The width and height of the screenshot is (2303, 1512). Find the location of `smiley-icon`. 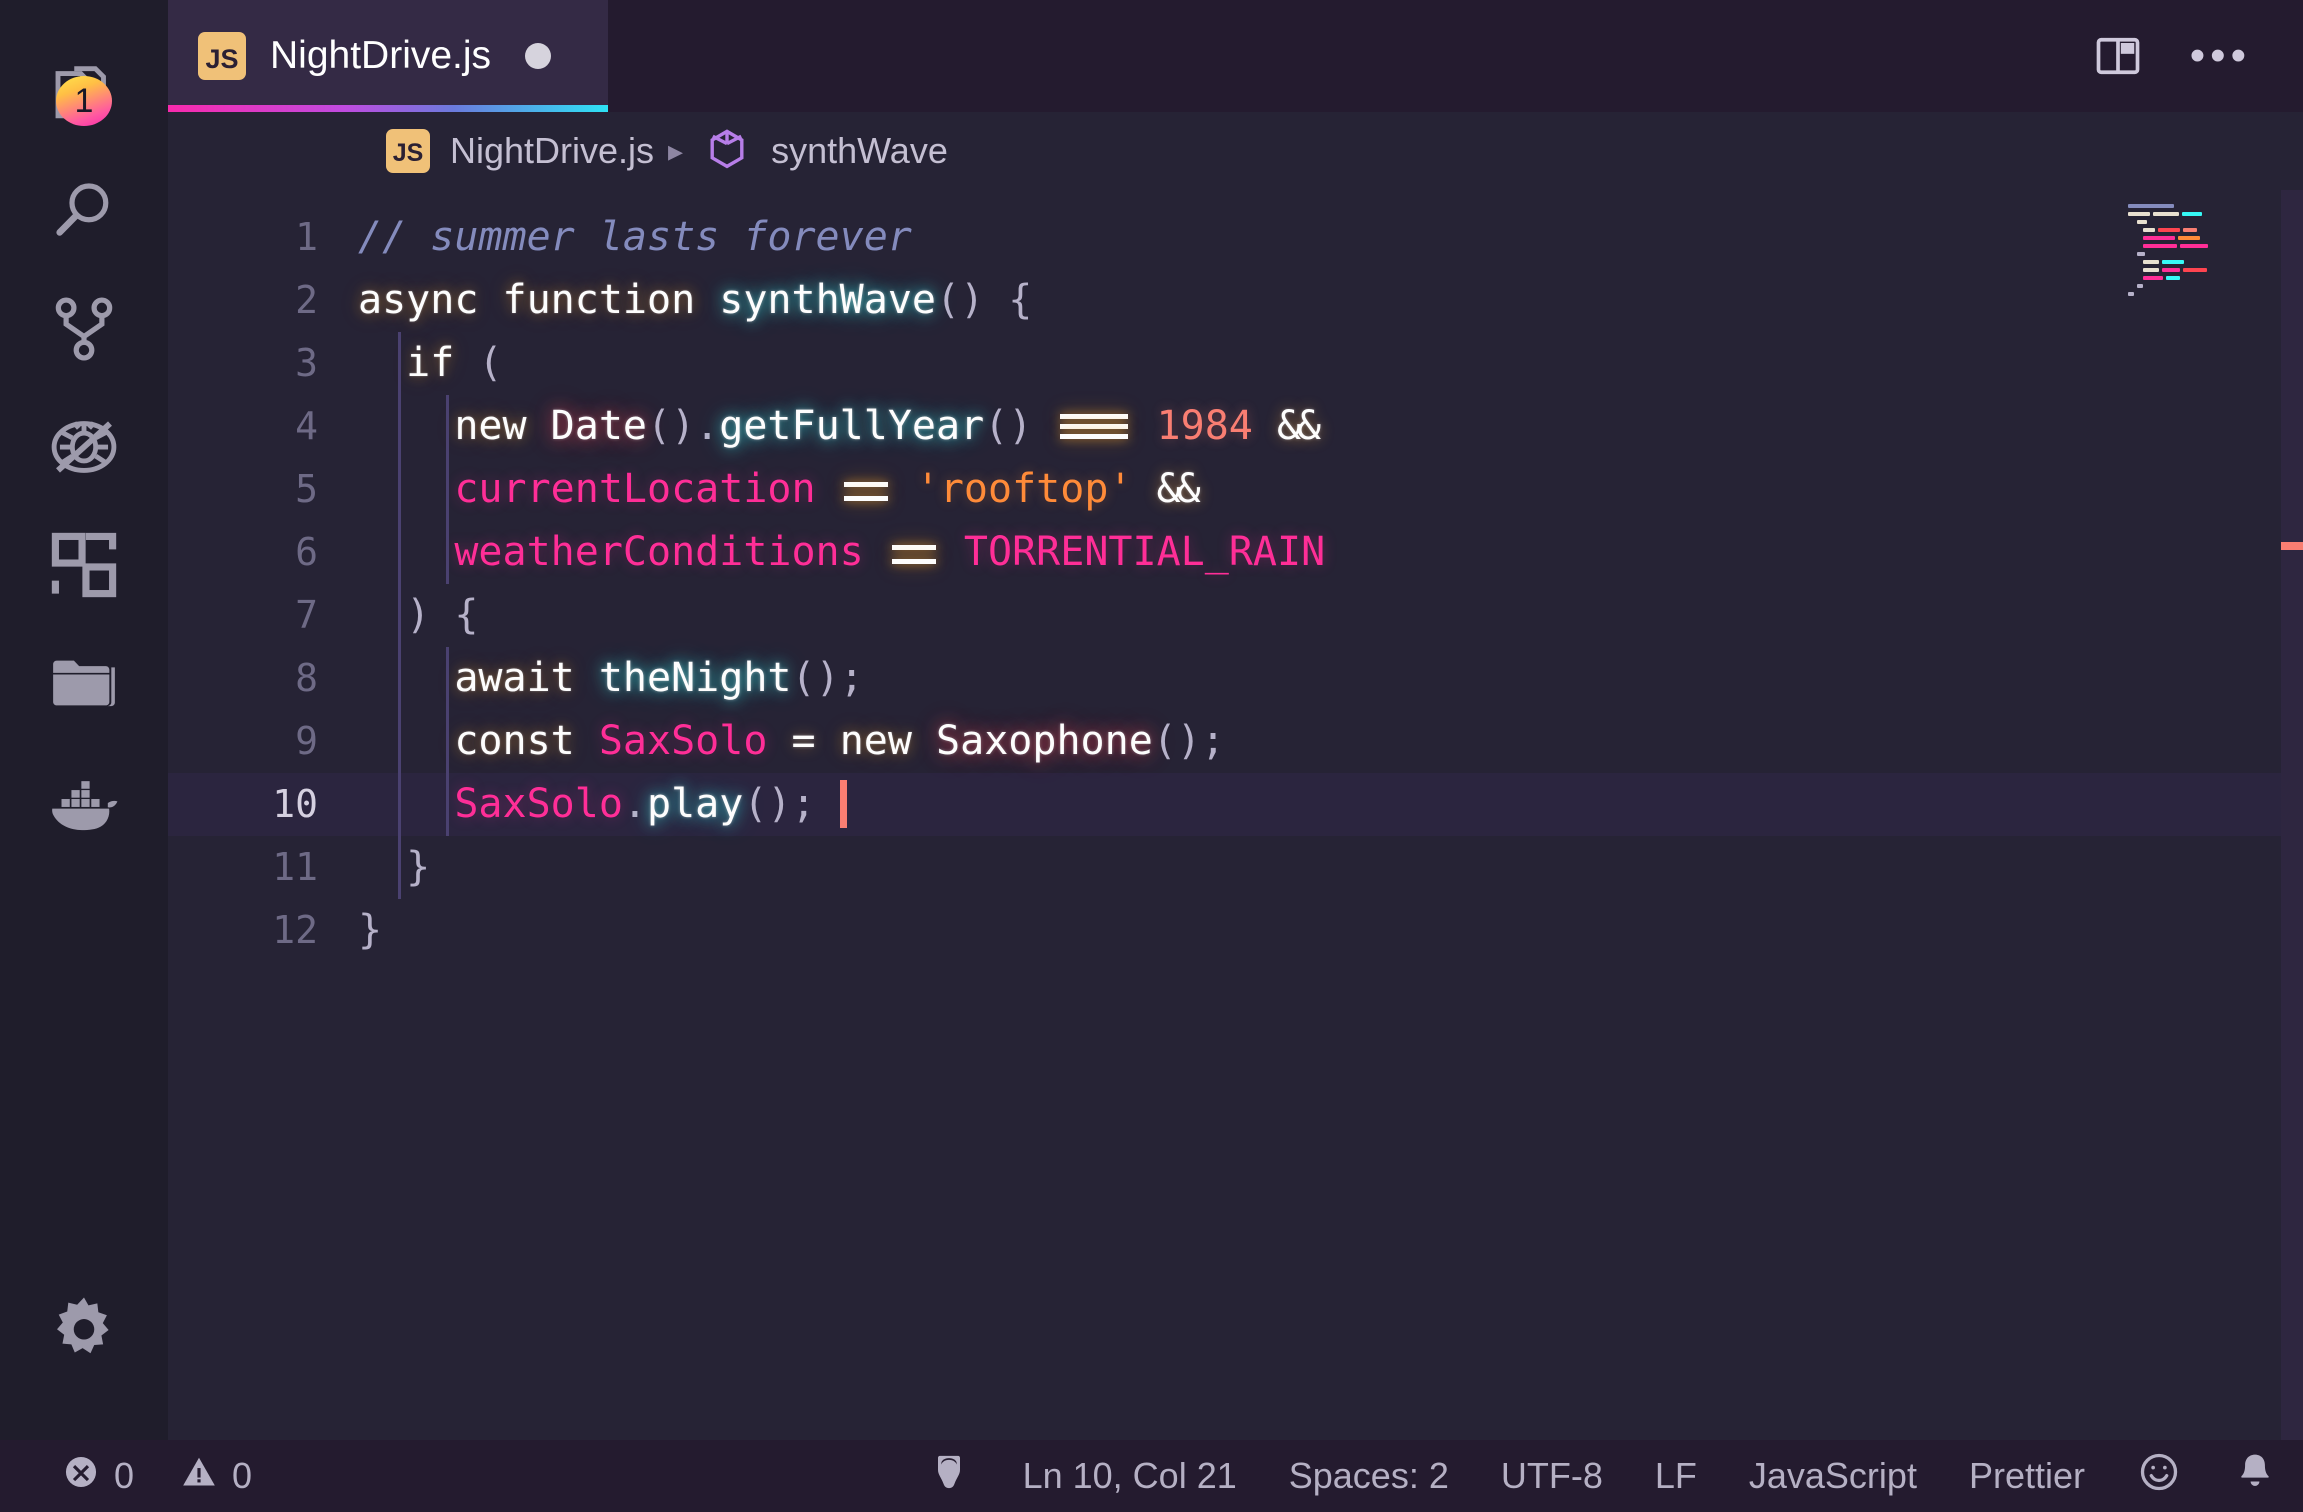

smiley-icon is located at coordinates (2159, 1476).